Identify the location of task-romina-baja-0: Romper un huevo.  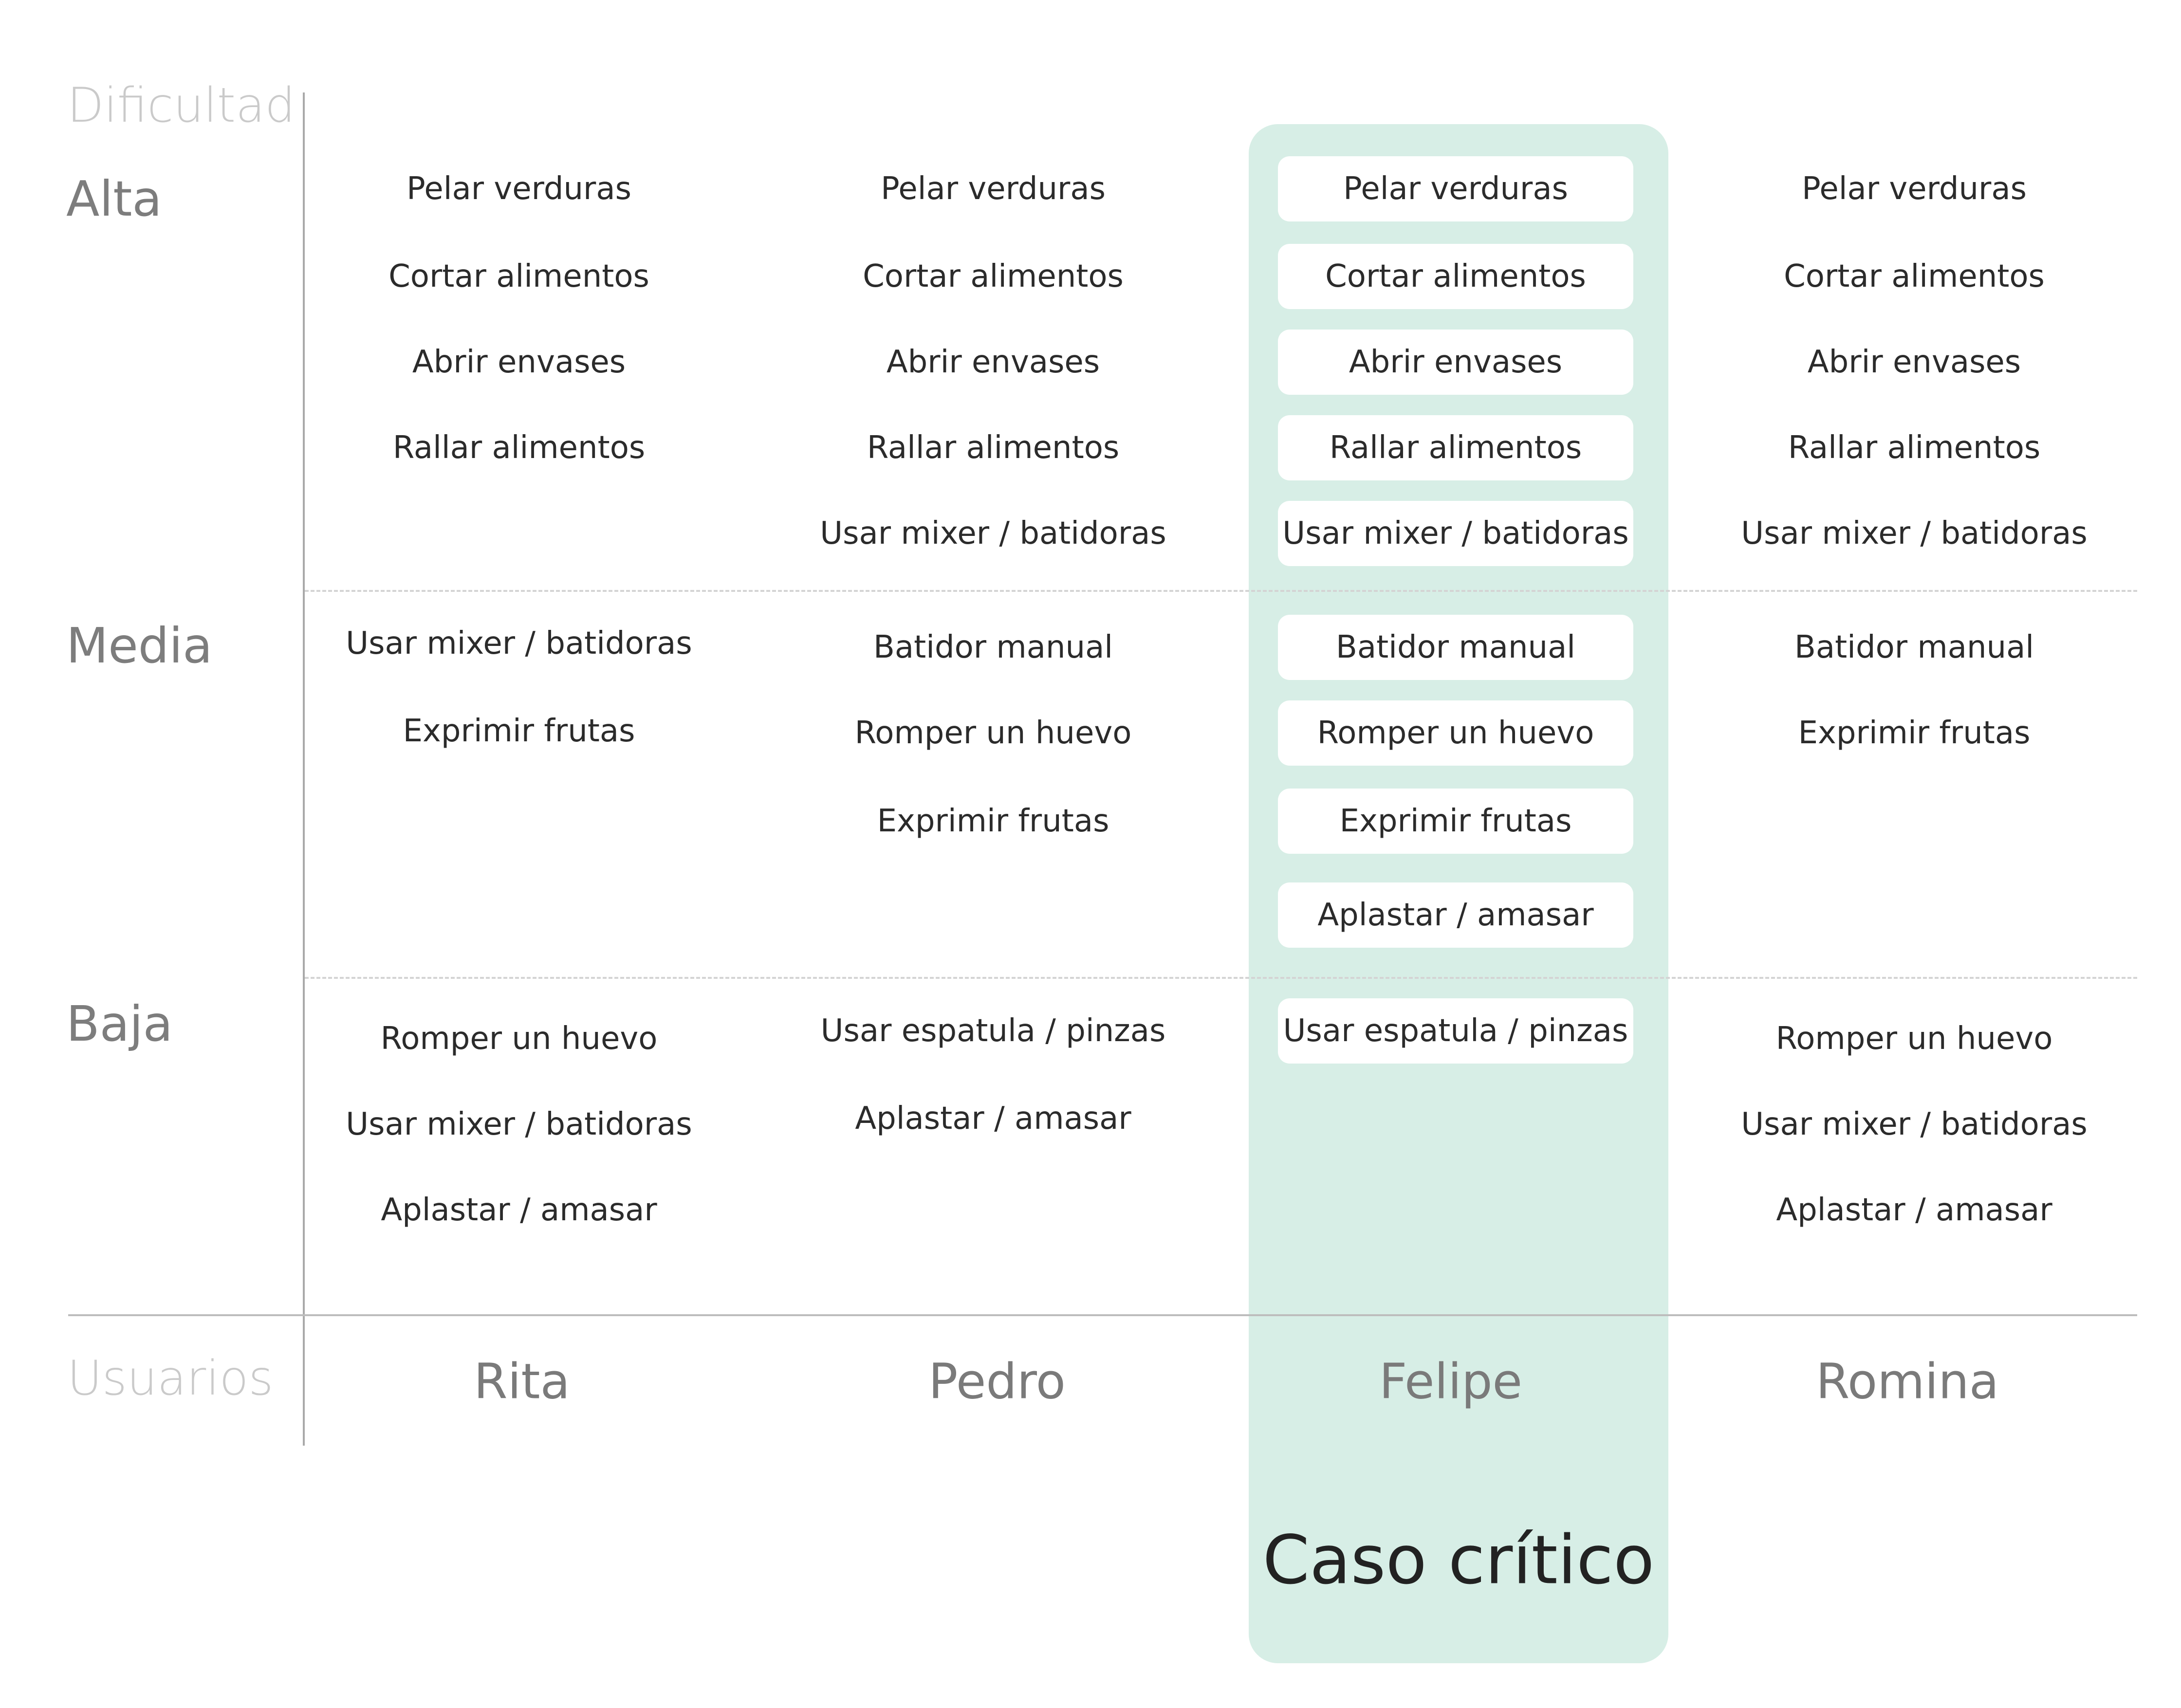
(1914, 1039).